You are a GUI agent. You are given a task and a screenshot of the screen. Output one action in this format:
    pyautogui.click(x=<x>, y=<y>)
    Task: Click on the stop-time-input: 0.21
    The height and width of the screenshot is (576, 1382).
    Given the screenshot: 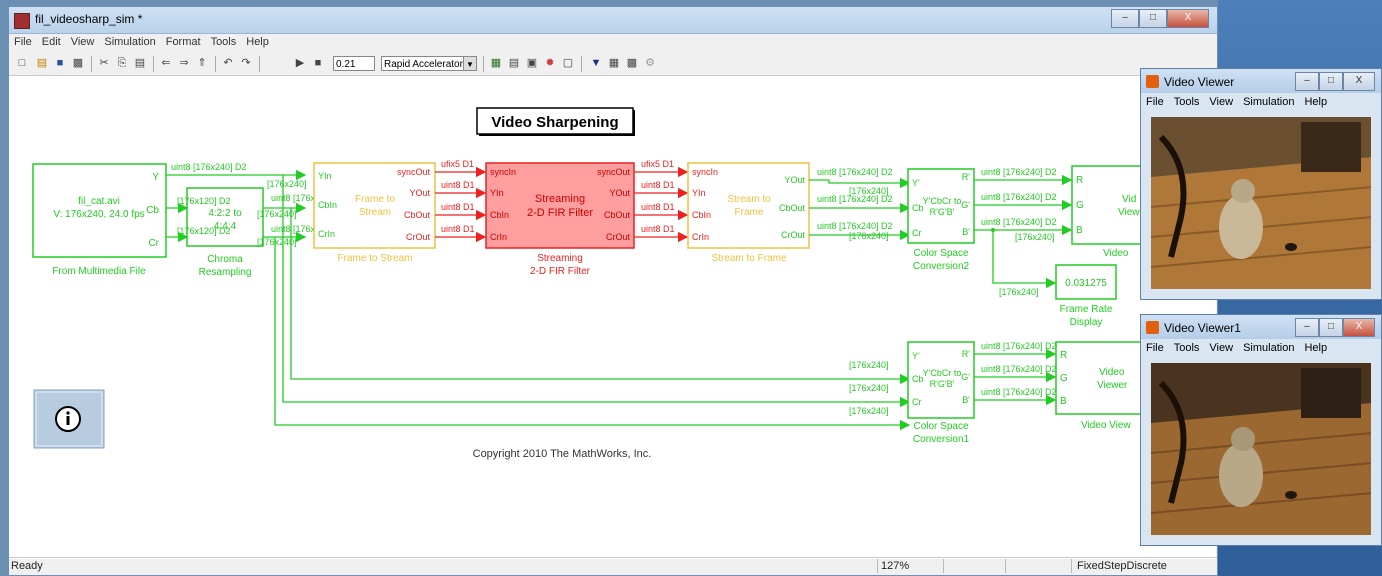 What is the action you would take?
    pyautogui.click(x=354, y=63)
    